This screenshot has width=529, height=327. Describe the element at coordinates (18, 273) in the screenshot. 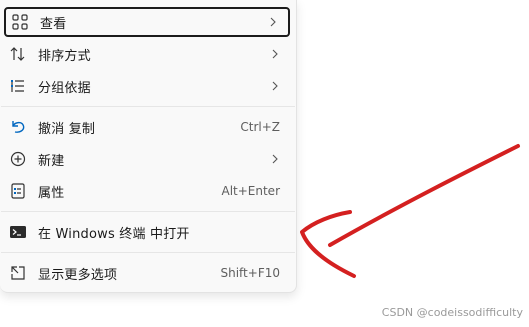

I see `more-options-icon` at that location.